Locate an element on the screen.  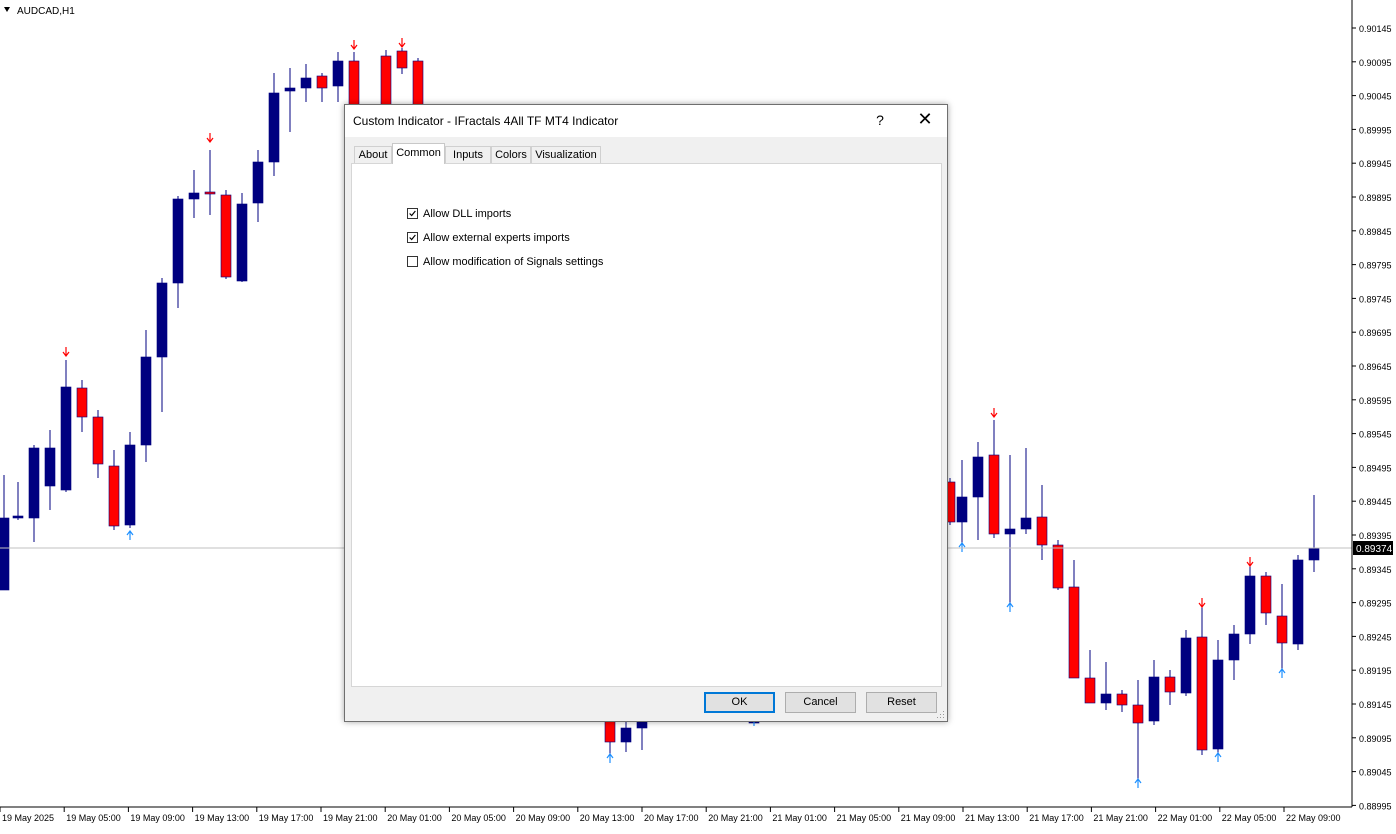
price-tick-label: 0.89545 is located at coordinates (1375, 435).